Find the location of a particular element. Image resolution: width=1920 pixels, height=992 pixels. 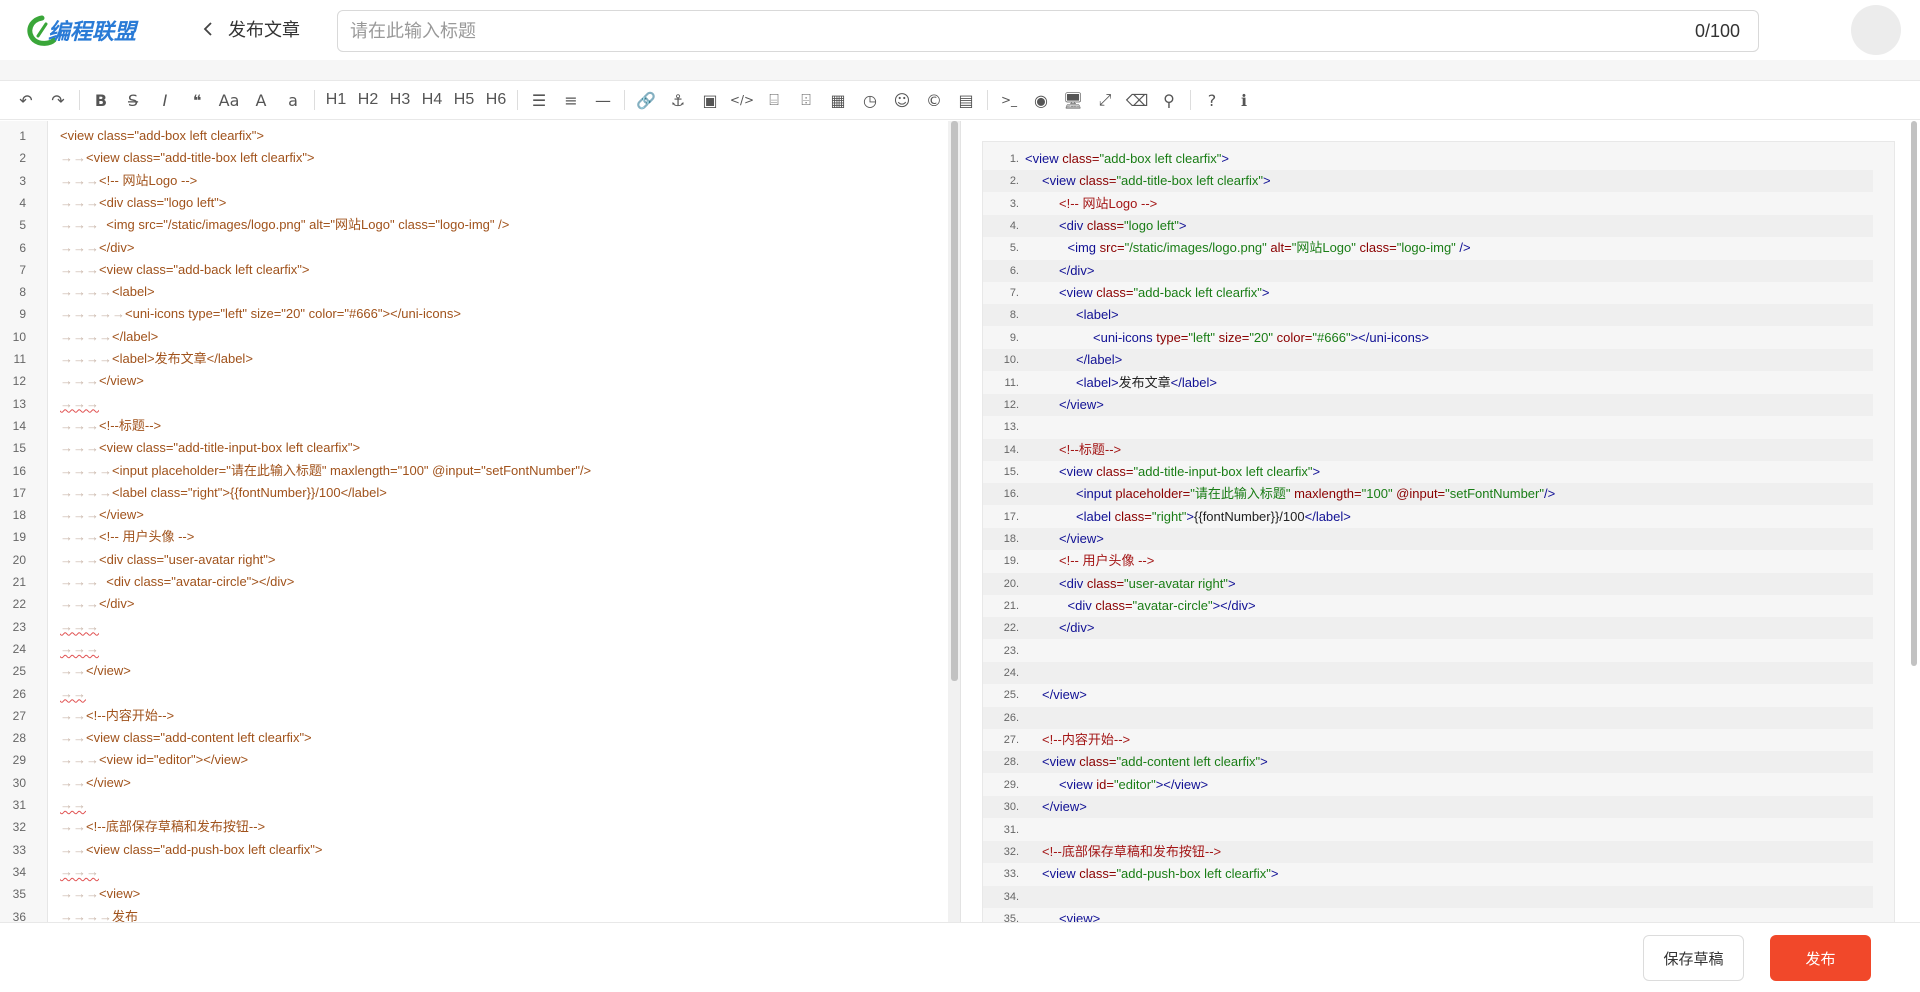

code-block-icon: ⌸ is located at coordinates (774, 100).